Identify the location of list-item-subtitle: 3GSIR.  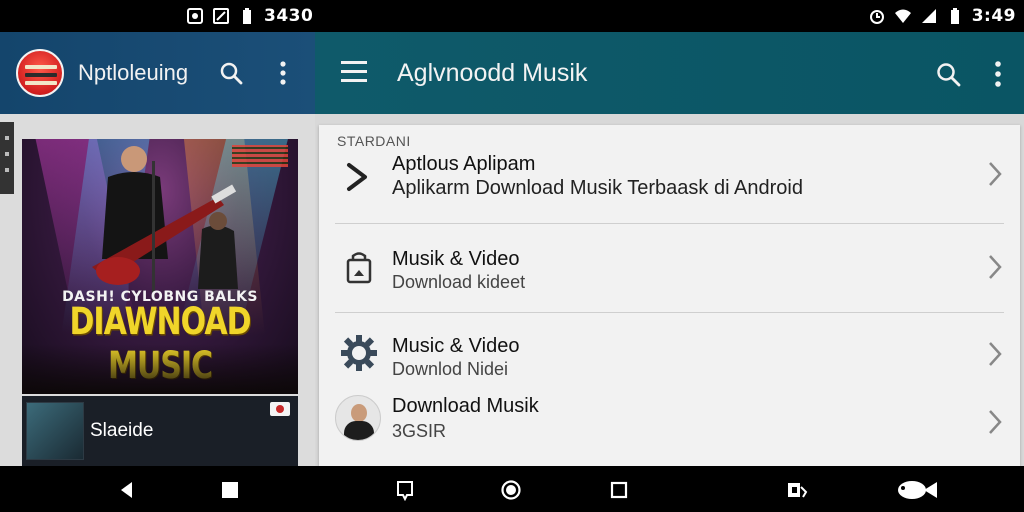
(419, 431).